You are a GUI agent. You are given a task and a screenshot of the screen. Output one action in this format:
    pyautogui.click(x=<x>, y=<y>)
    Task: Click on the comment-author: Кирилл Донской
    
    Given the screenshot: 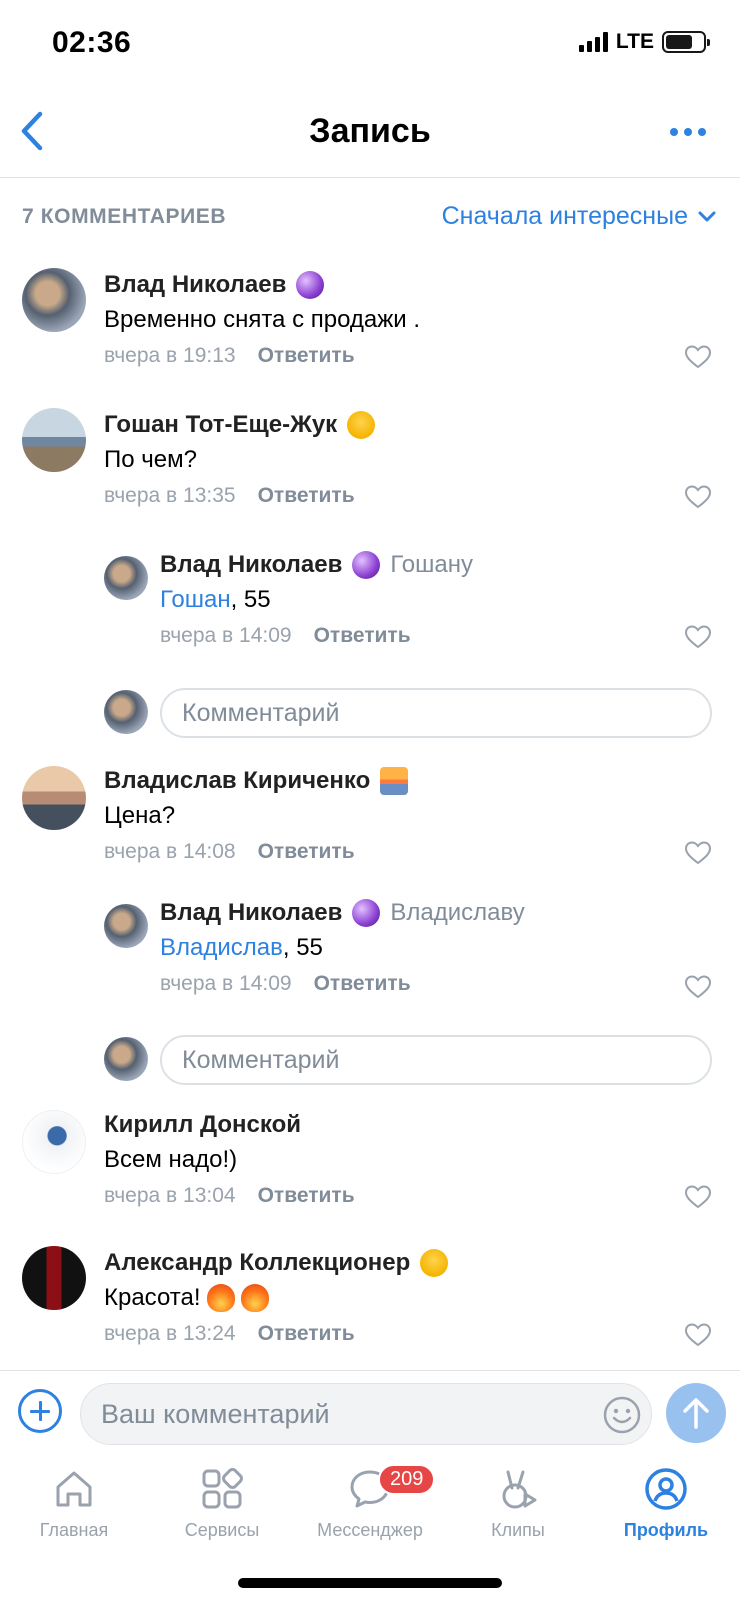 What is the action you would take?
    pyautogui.click(x=202, y=1125)
    